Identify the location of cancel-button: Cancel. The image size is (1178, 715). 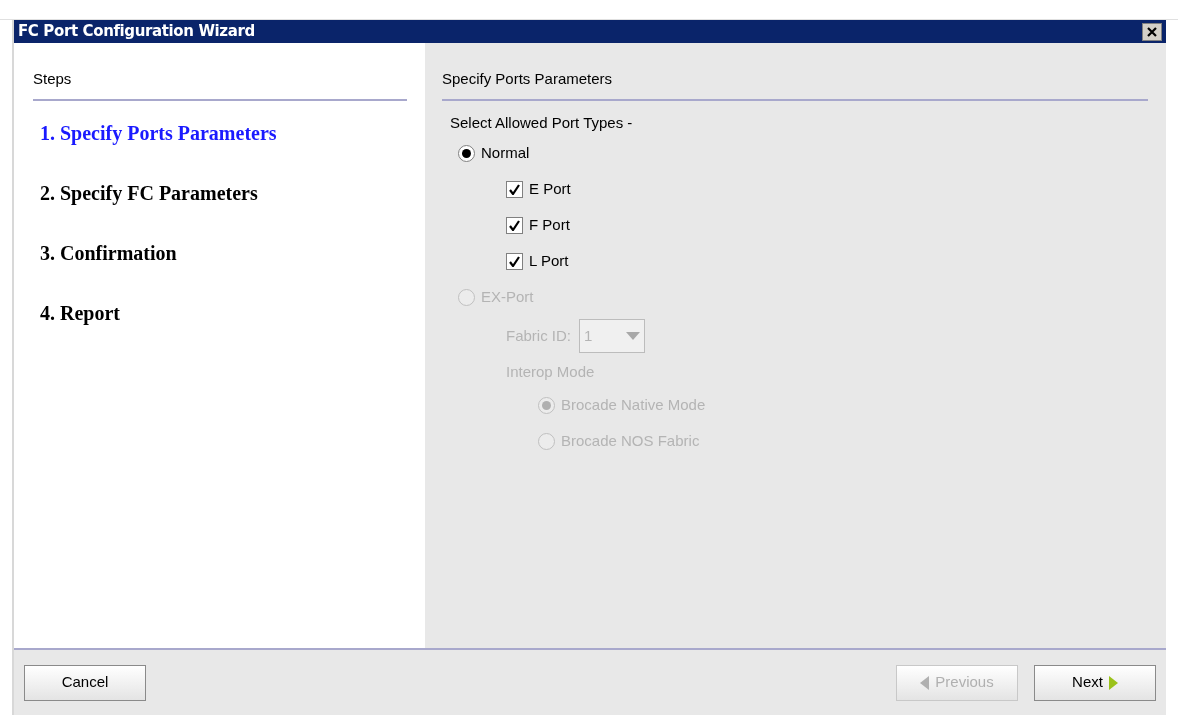
(85, 682).